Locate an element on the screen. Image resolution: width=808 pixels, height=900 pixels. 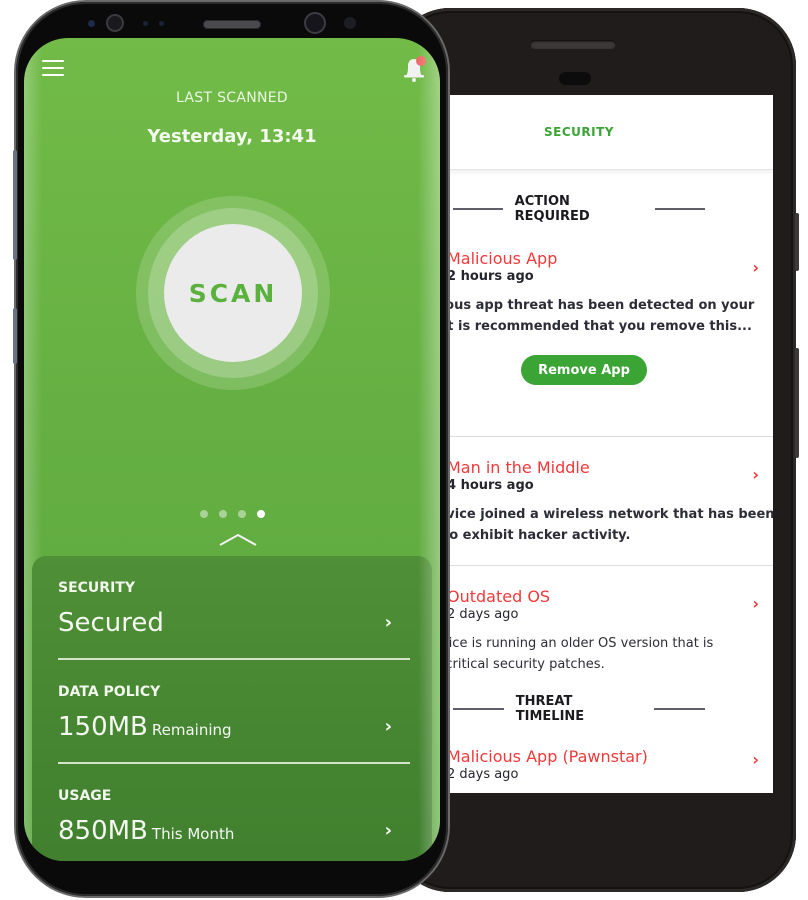
info-subvalue: This Month is located at coordinates (193, 834).